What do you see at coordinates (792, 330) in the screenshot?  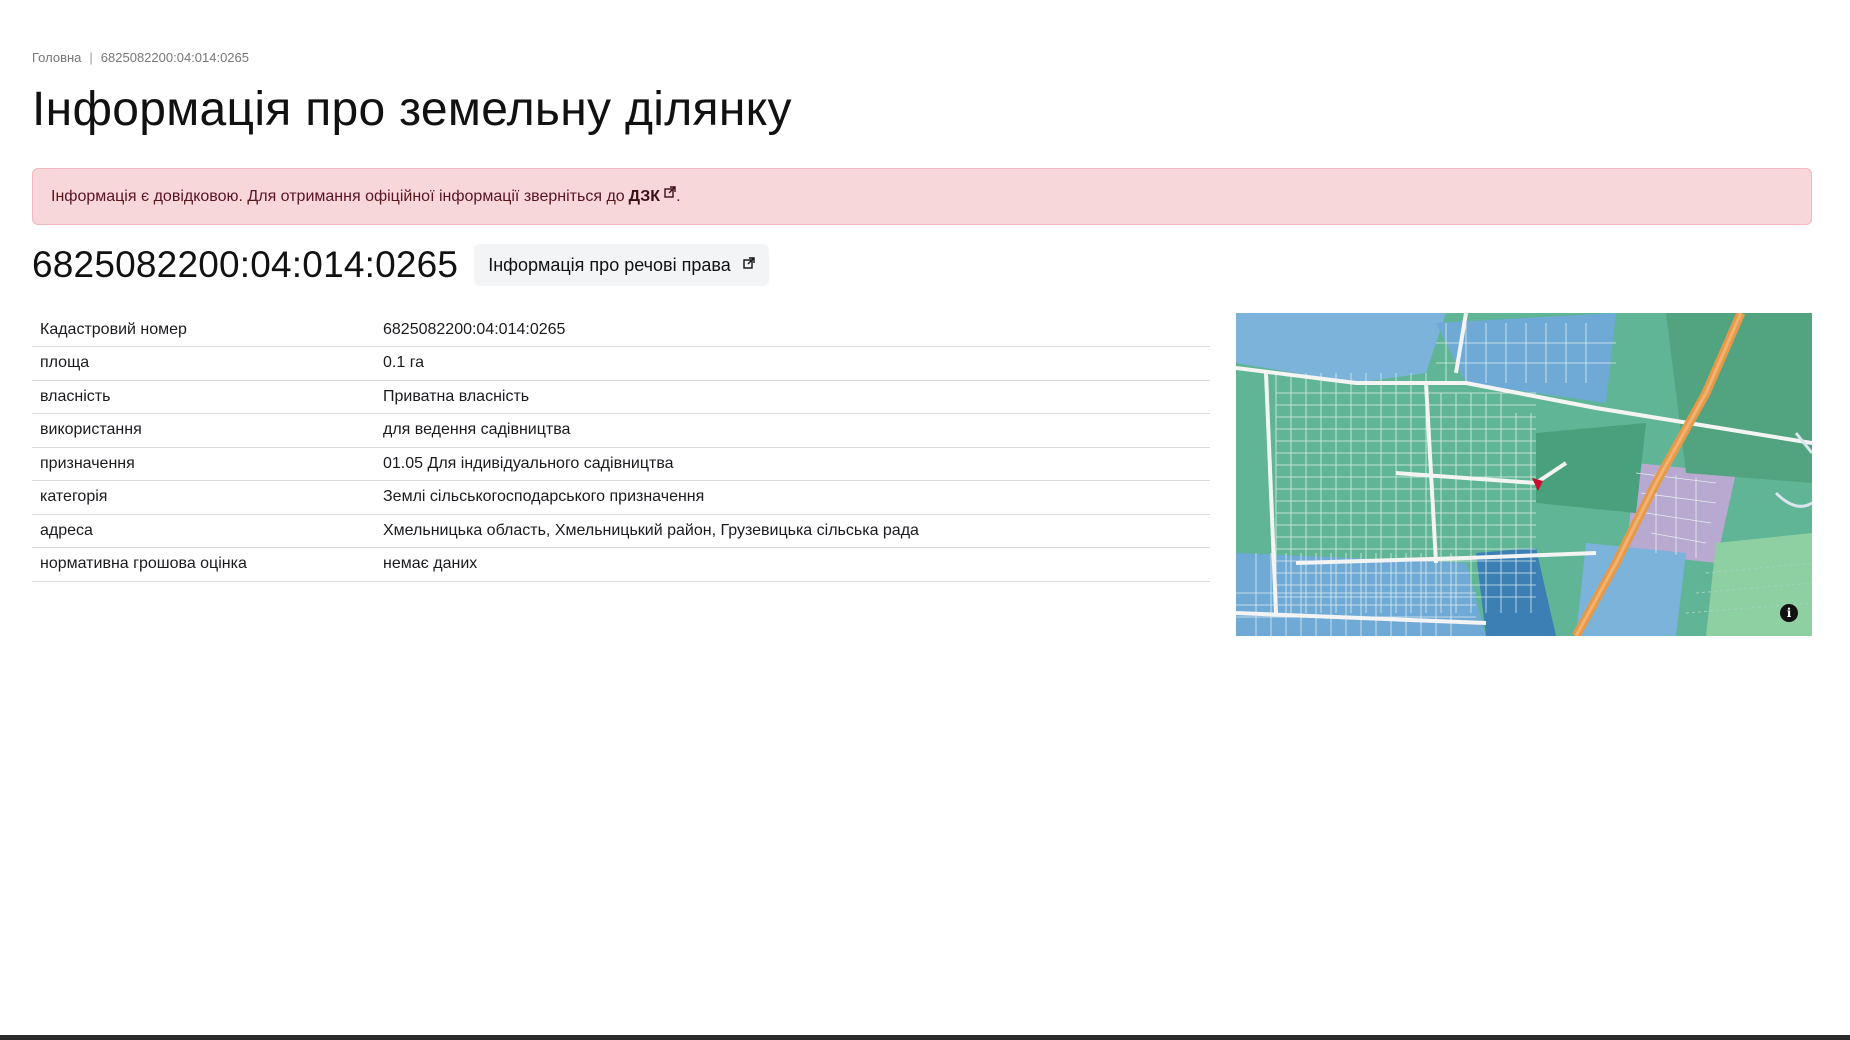 I see `row-value: 6825082200:04:014:0265` at bounding box center [792, 330].